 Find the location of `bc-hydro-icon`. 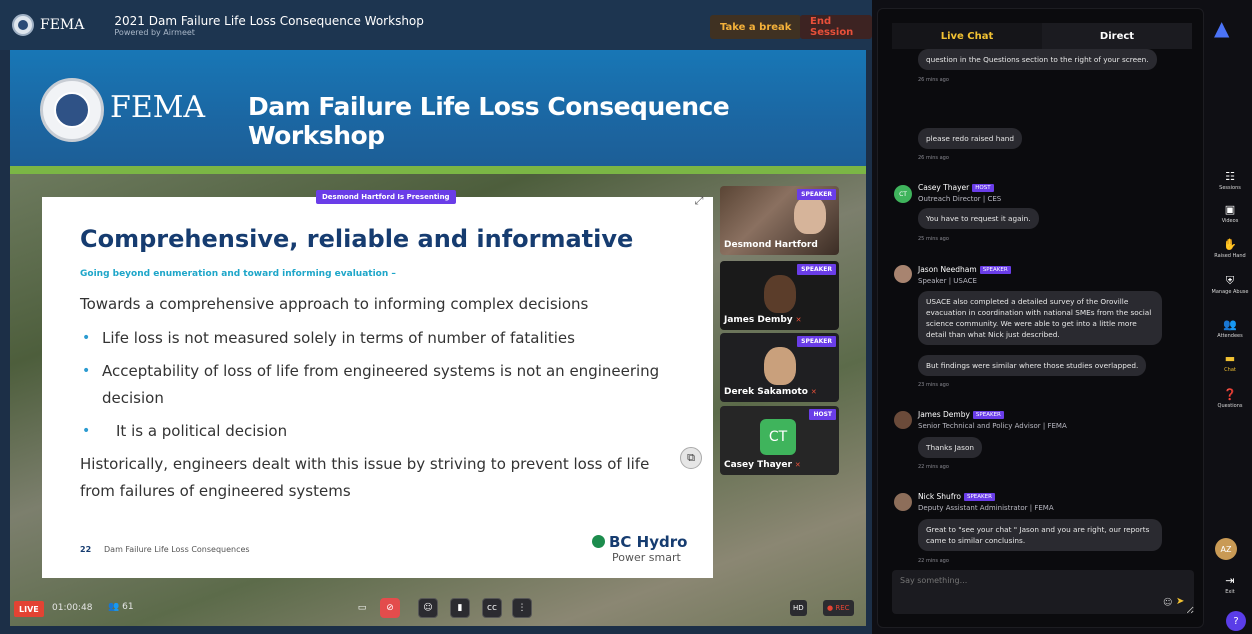

bc-hydro-icon is located at coordinates (598, 541).